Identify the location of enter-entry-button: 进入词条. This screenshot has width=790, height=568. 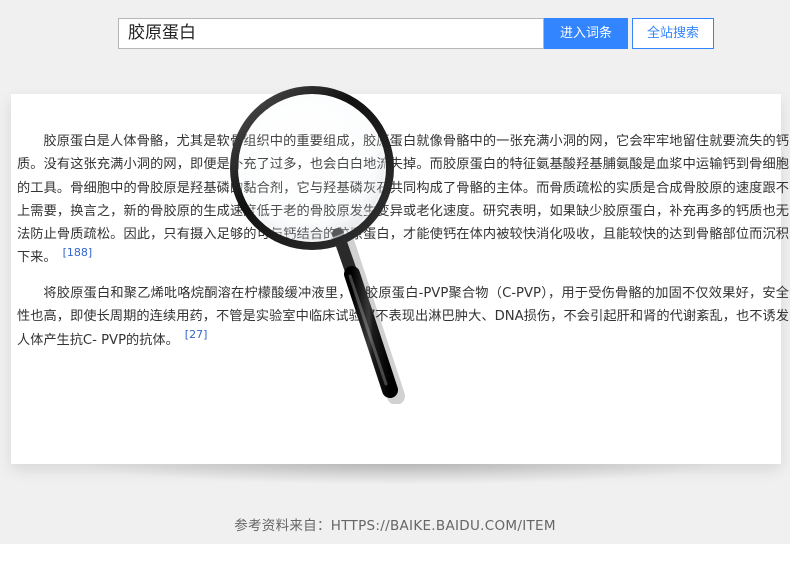
(586, 33).